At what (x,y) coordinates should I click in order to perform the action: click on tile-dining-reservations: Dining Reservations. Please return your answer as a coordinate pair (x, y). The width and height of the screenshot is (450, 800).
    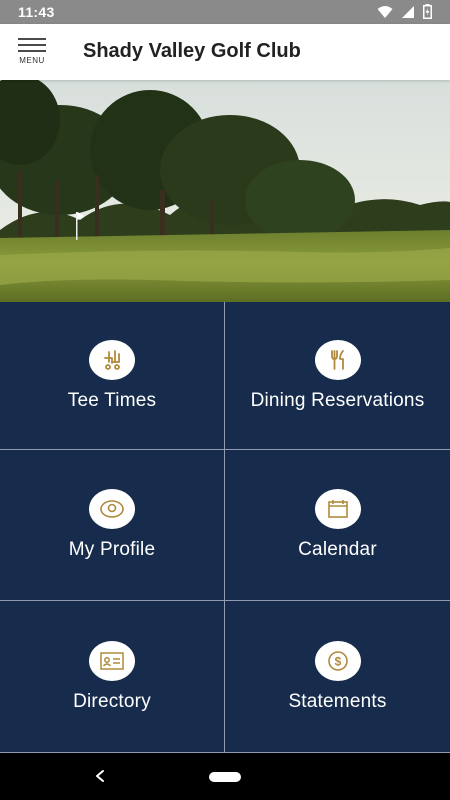
    Looking at the image, I should click on (337, 375).